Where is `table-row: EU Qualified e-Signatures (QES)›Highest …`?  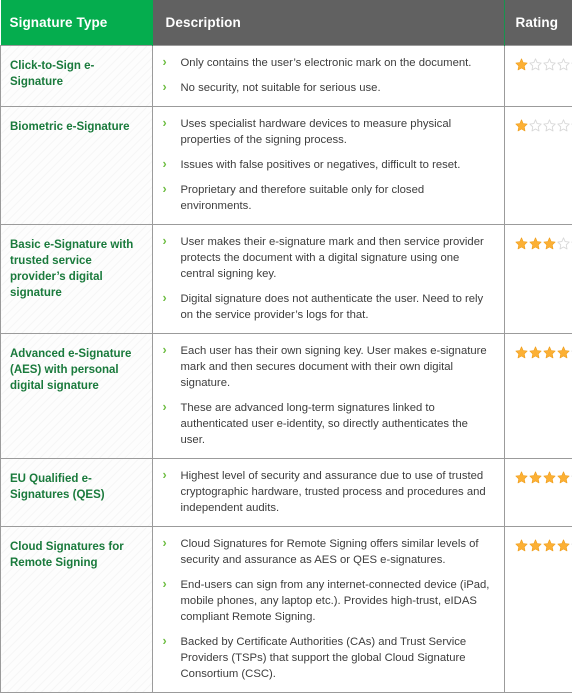
table-row: EU Qualified e-Signatures (QES)›Highest … is located at coordinates (286, 493).